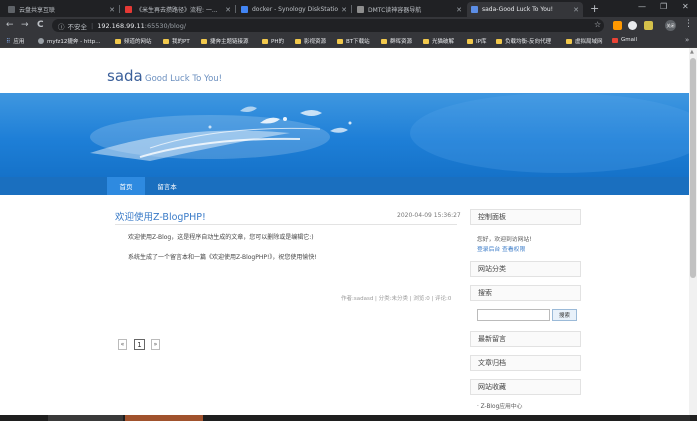 The width and height of the screenshot is (697, 421). Describe the element at coordinates (525, 269) in the screenshot. I see `sidebar-categories-header: 网站分类` at that location.